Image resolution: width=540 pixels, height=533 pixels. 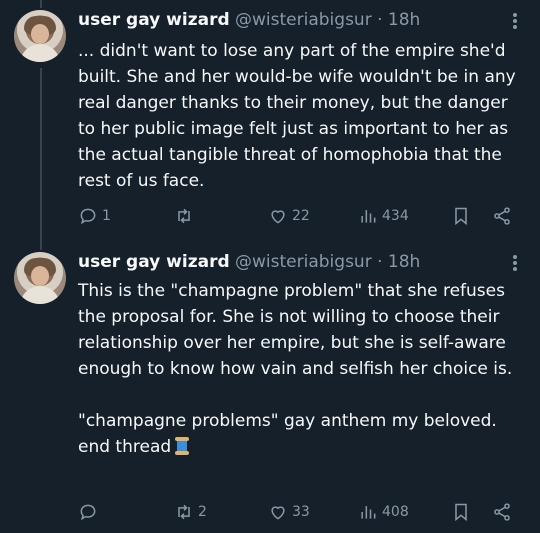 What do you see at coordinates (289, 512) in the screenshot?
I see `like-button: 33` at bounding box center [289, 512].